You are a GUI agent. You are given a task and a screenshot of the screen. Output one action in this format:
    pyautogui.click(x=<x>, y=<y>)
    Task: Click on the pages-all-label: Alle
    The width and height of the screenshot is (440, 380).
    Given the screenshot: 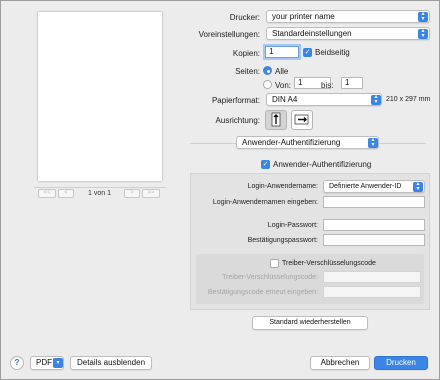 What is the action you would take?
    pyautogui.click(x=282, y=71)
    